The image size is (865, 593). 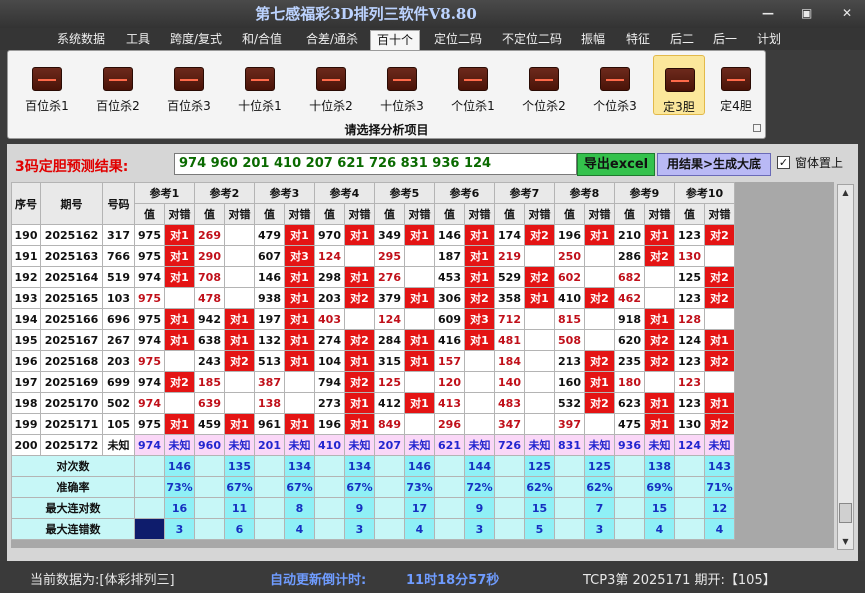 I want to click on stats-value-cell: 67%, so click(x=359, y=487).